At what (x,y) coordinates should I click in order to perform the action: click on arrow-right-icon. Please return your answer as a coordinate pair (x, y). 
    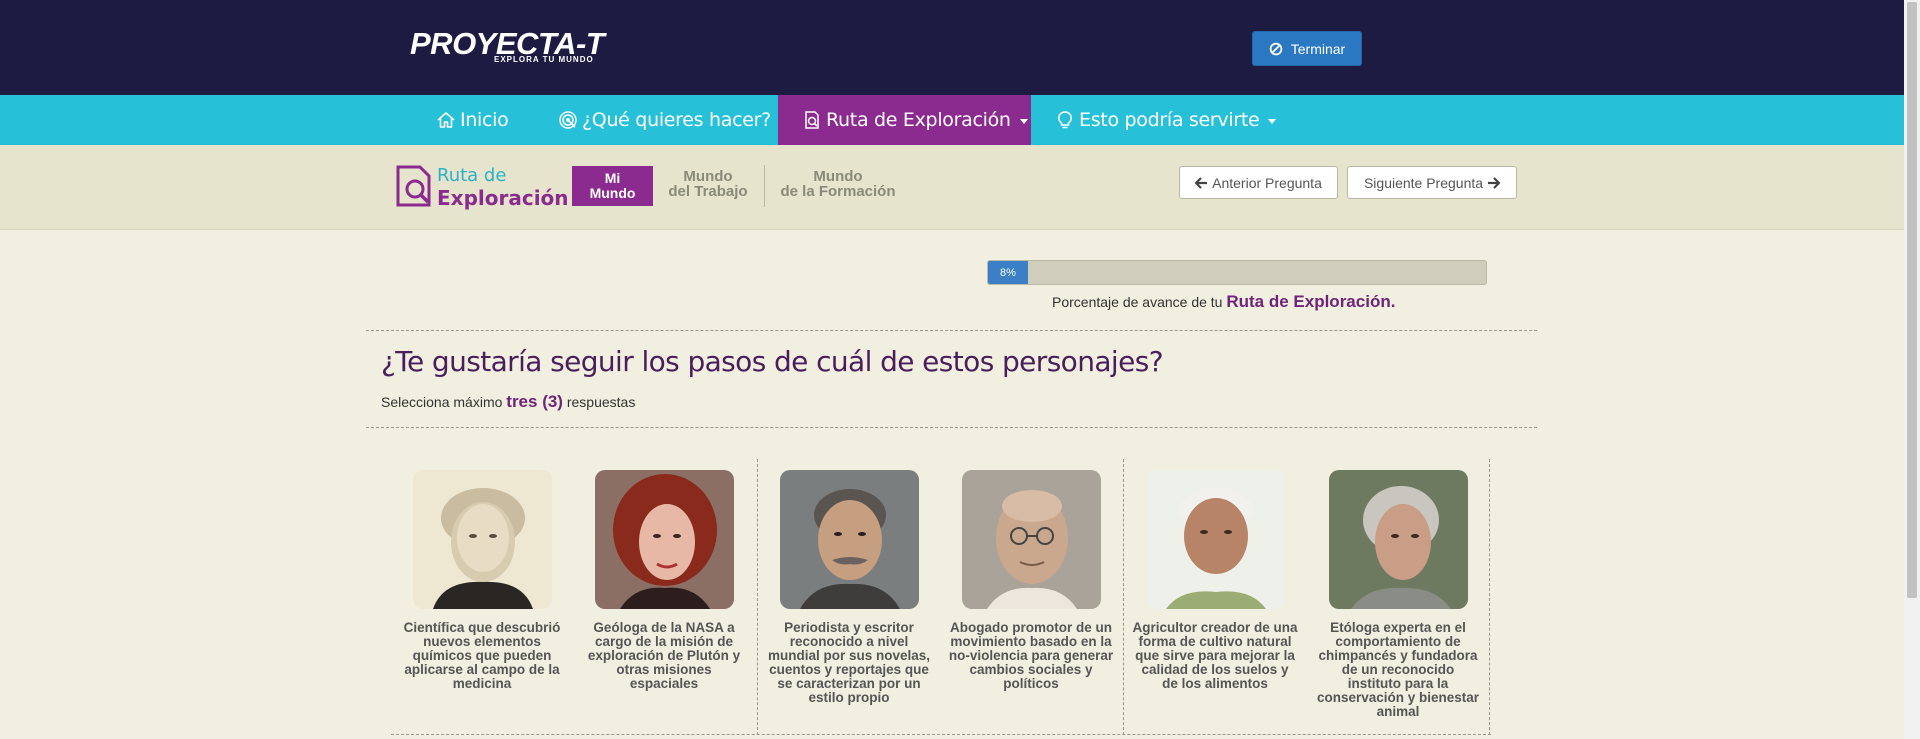
    Looking at the image, I should click on (1494, 182).